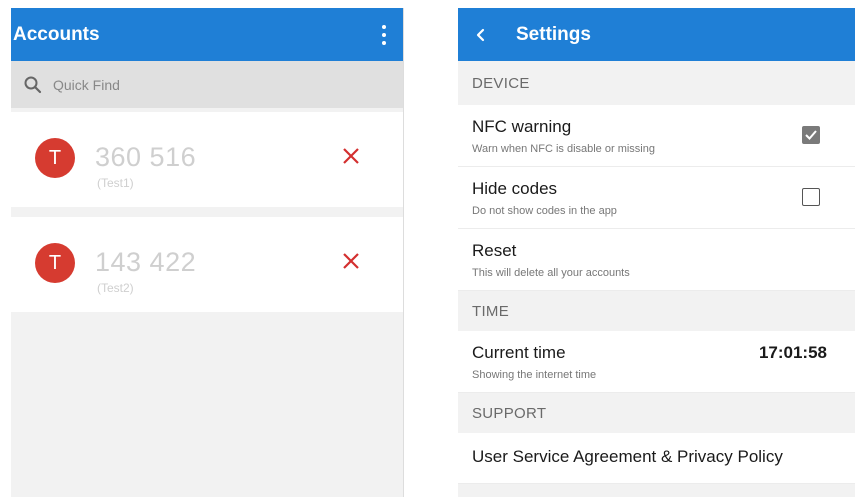 This screenshot has width=855, height=497. Describe the element at coordinates (146, 157) in the screenshot. I see `account-code: 360 516` at that location.